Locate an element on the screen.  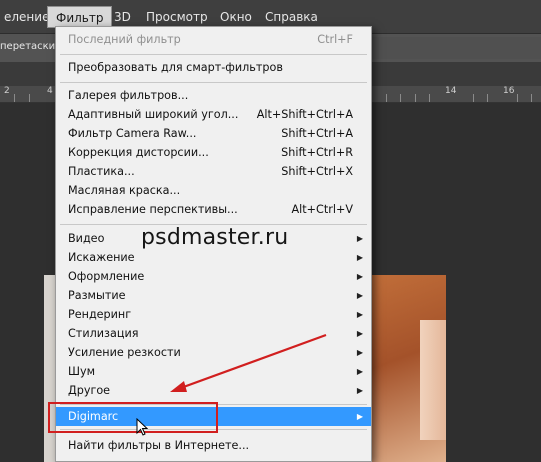
menu-item-render: Рендеринг ▶ is located at coordinates (213, 314).